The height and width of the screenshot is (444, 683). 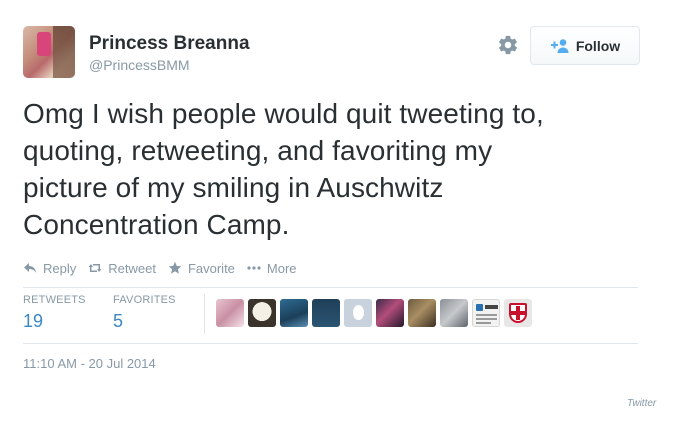 What do you see at coordinates (89, 363) in the screenshot?
I see `tweet-timestamp: 11:10 AM - 20 Jul 2014` at bounding box center [89, 363].